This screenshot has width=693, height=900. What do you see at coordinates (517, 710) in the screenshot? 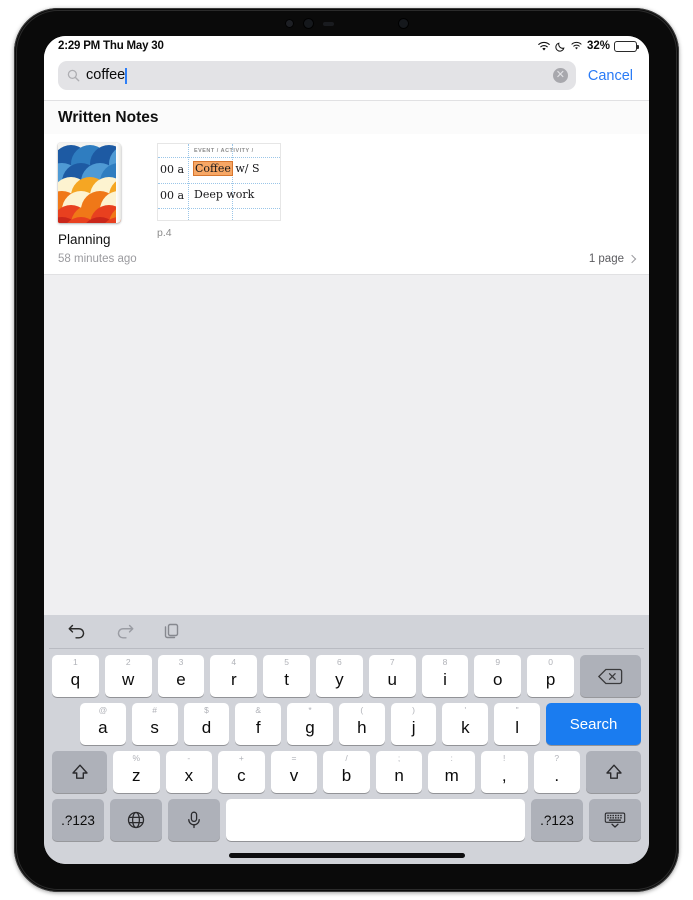
I see `key-alt-label: "` at bounding box center [517, 710].